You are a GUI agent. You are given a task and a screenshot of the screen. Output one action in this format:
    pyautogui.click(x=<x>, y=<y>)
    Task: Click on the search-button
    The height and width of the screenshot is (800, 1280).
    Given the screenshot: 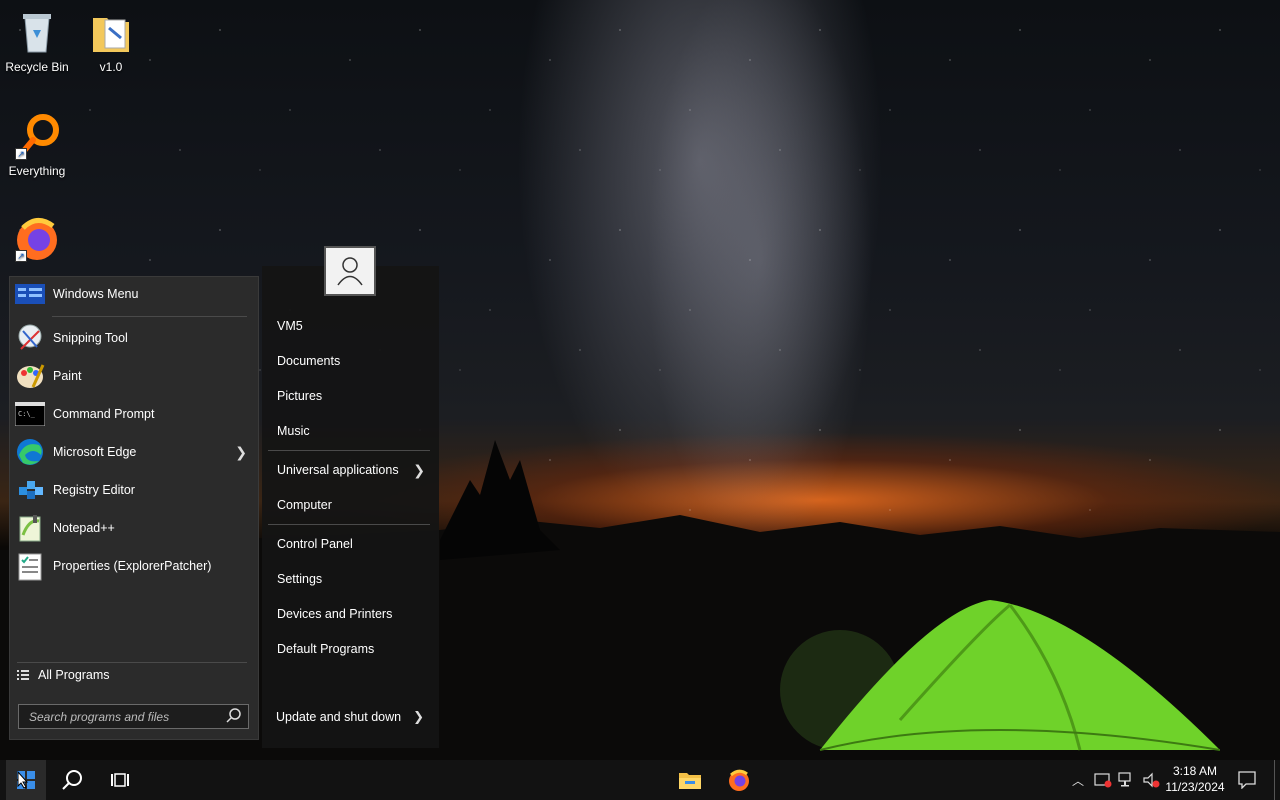 What is the action you would take?
    pyautogui.click(x=72, y=780)
    